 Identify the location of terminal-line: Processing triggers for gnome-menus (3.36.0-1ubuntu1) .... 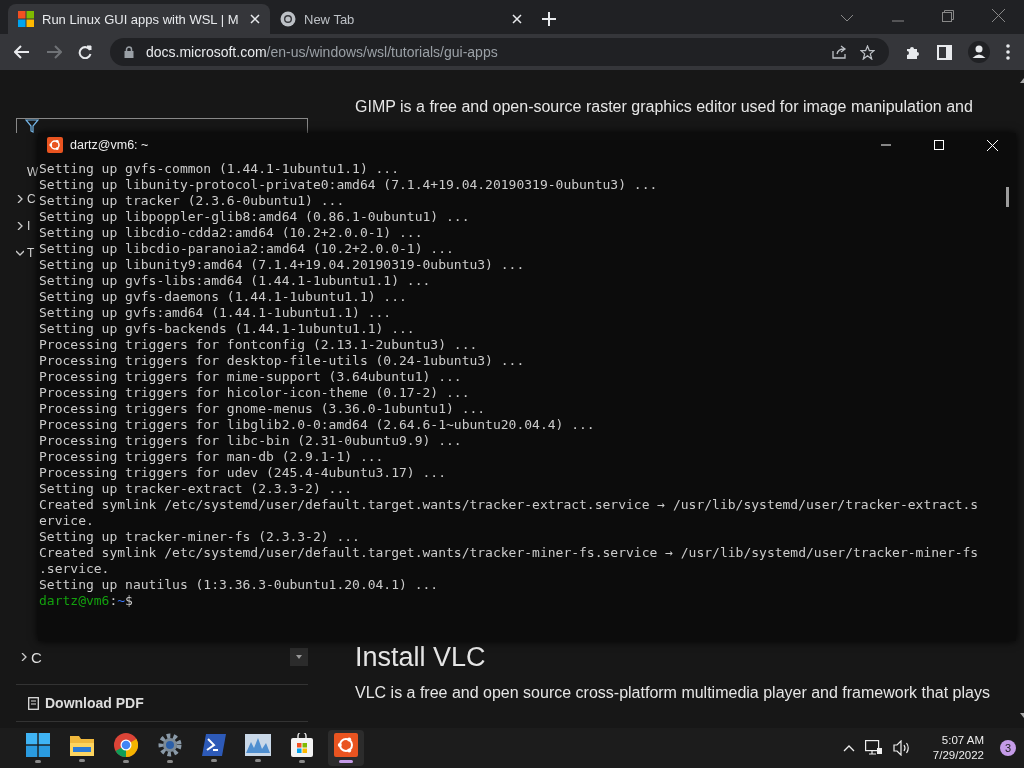
(263, 409).